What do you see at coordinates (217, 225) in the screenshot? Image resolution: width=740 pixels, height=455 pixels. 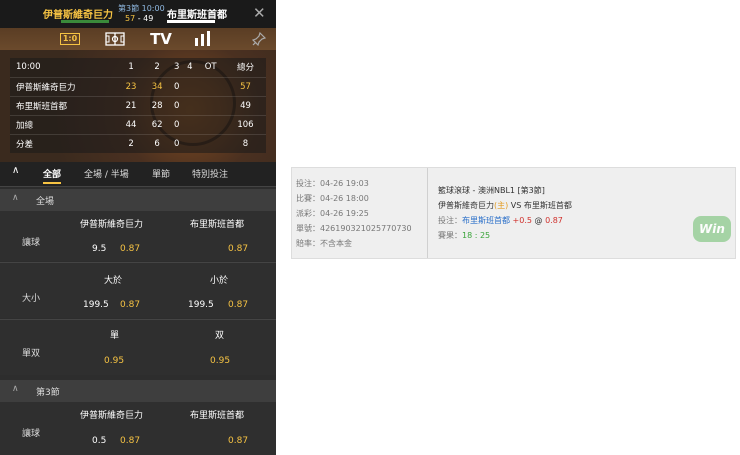 I see `handicap-away-team: 布里斯班首都` at bounding box center [217, 225].